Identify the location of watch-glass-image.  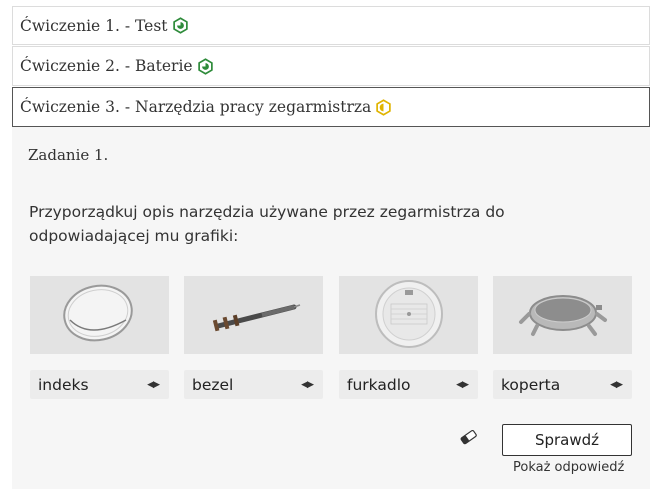
(99, 315).